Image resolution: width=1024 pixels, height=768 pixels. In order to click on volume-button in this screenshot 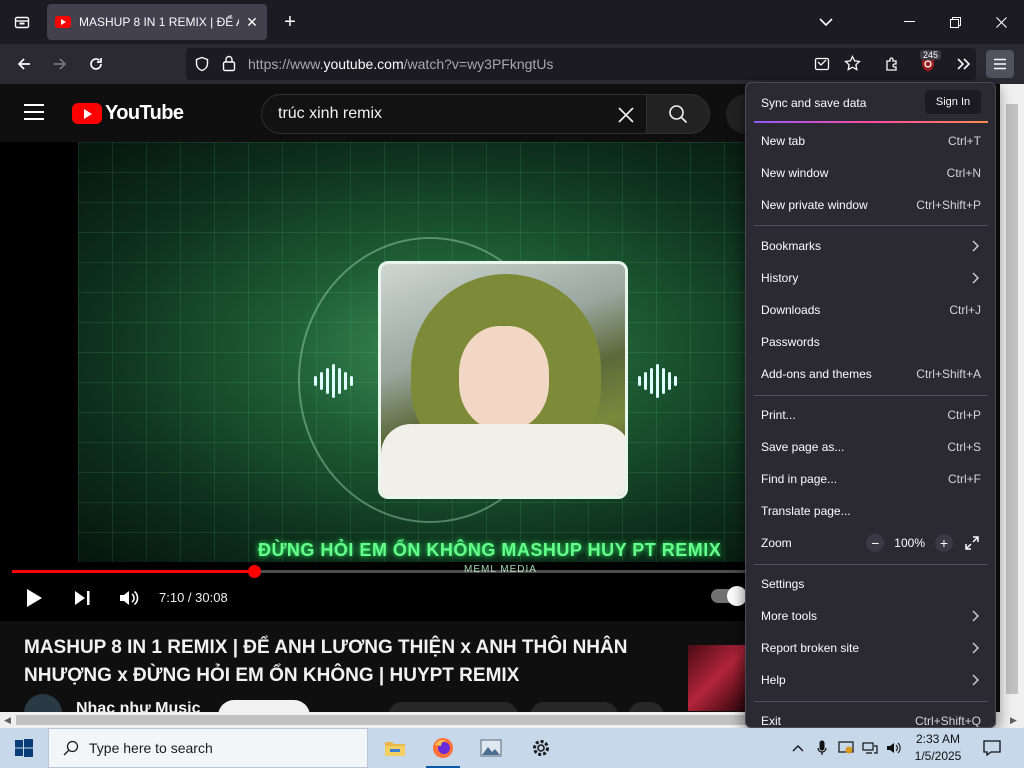, I will do `click(129, 598)`.